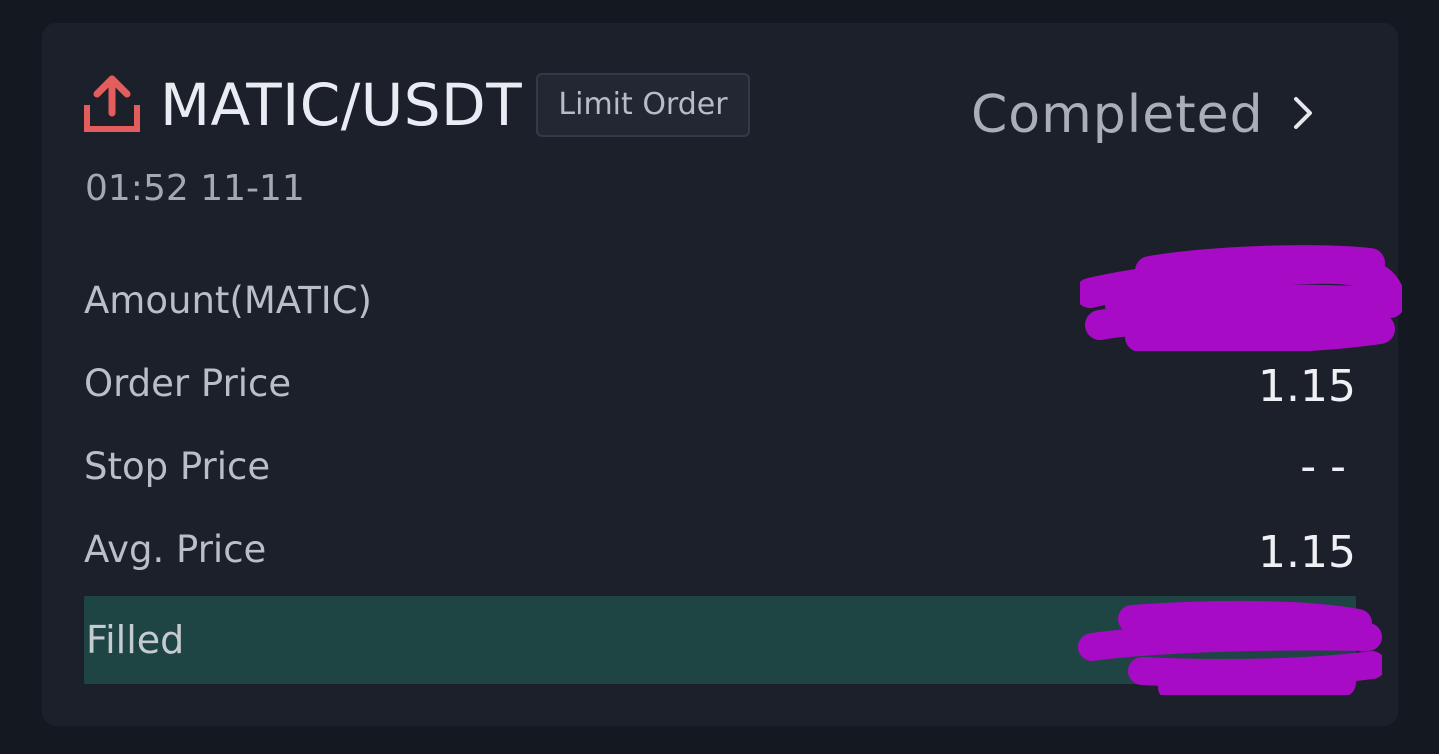  Describe the element at coordinates (135, 640) in the screenshot. I see `filled-label: Filled` at that location.